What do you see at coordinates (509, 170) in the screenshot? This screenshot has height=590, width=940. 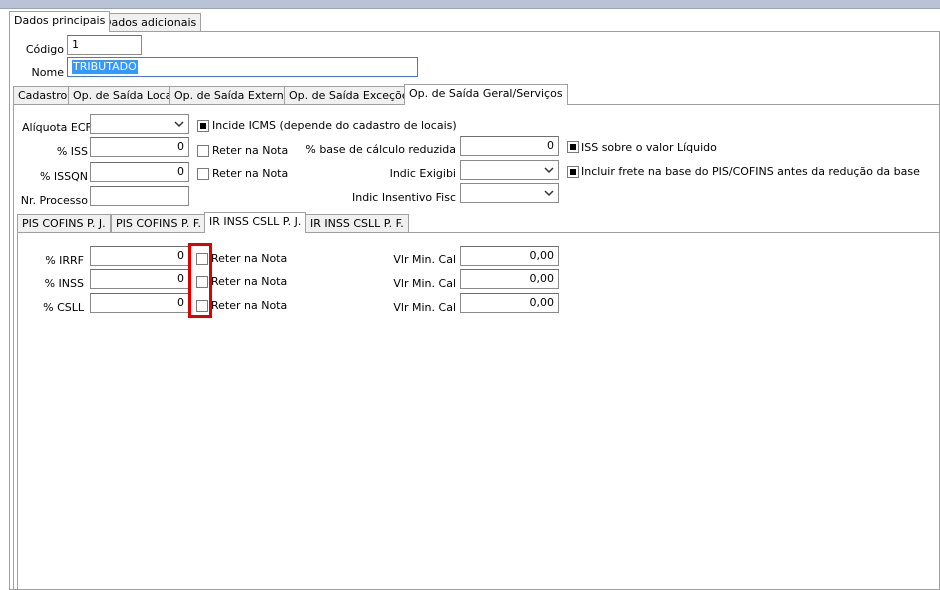 I see `indic-exigibi-select` at bounding box center [509, 170].